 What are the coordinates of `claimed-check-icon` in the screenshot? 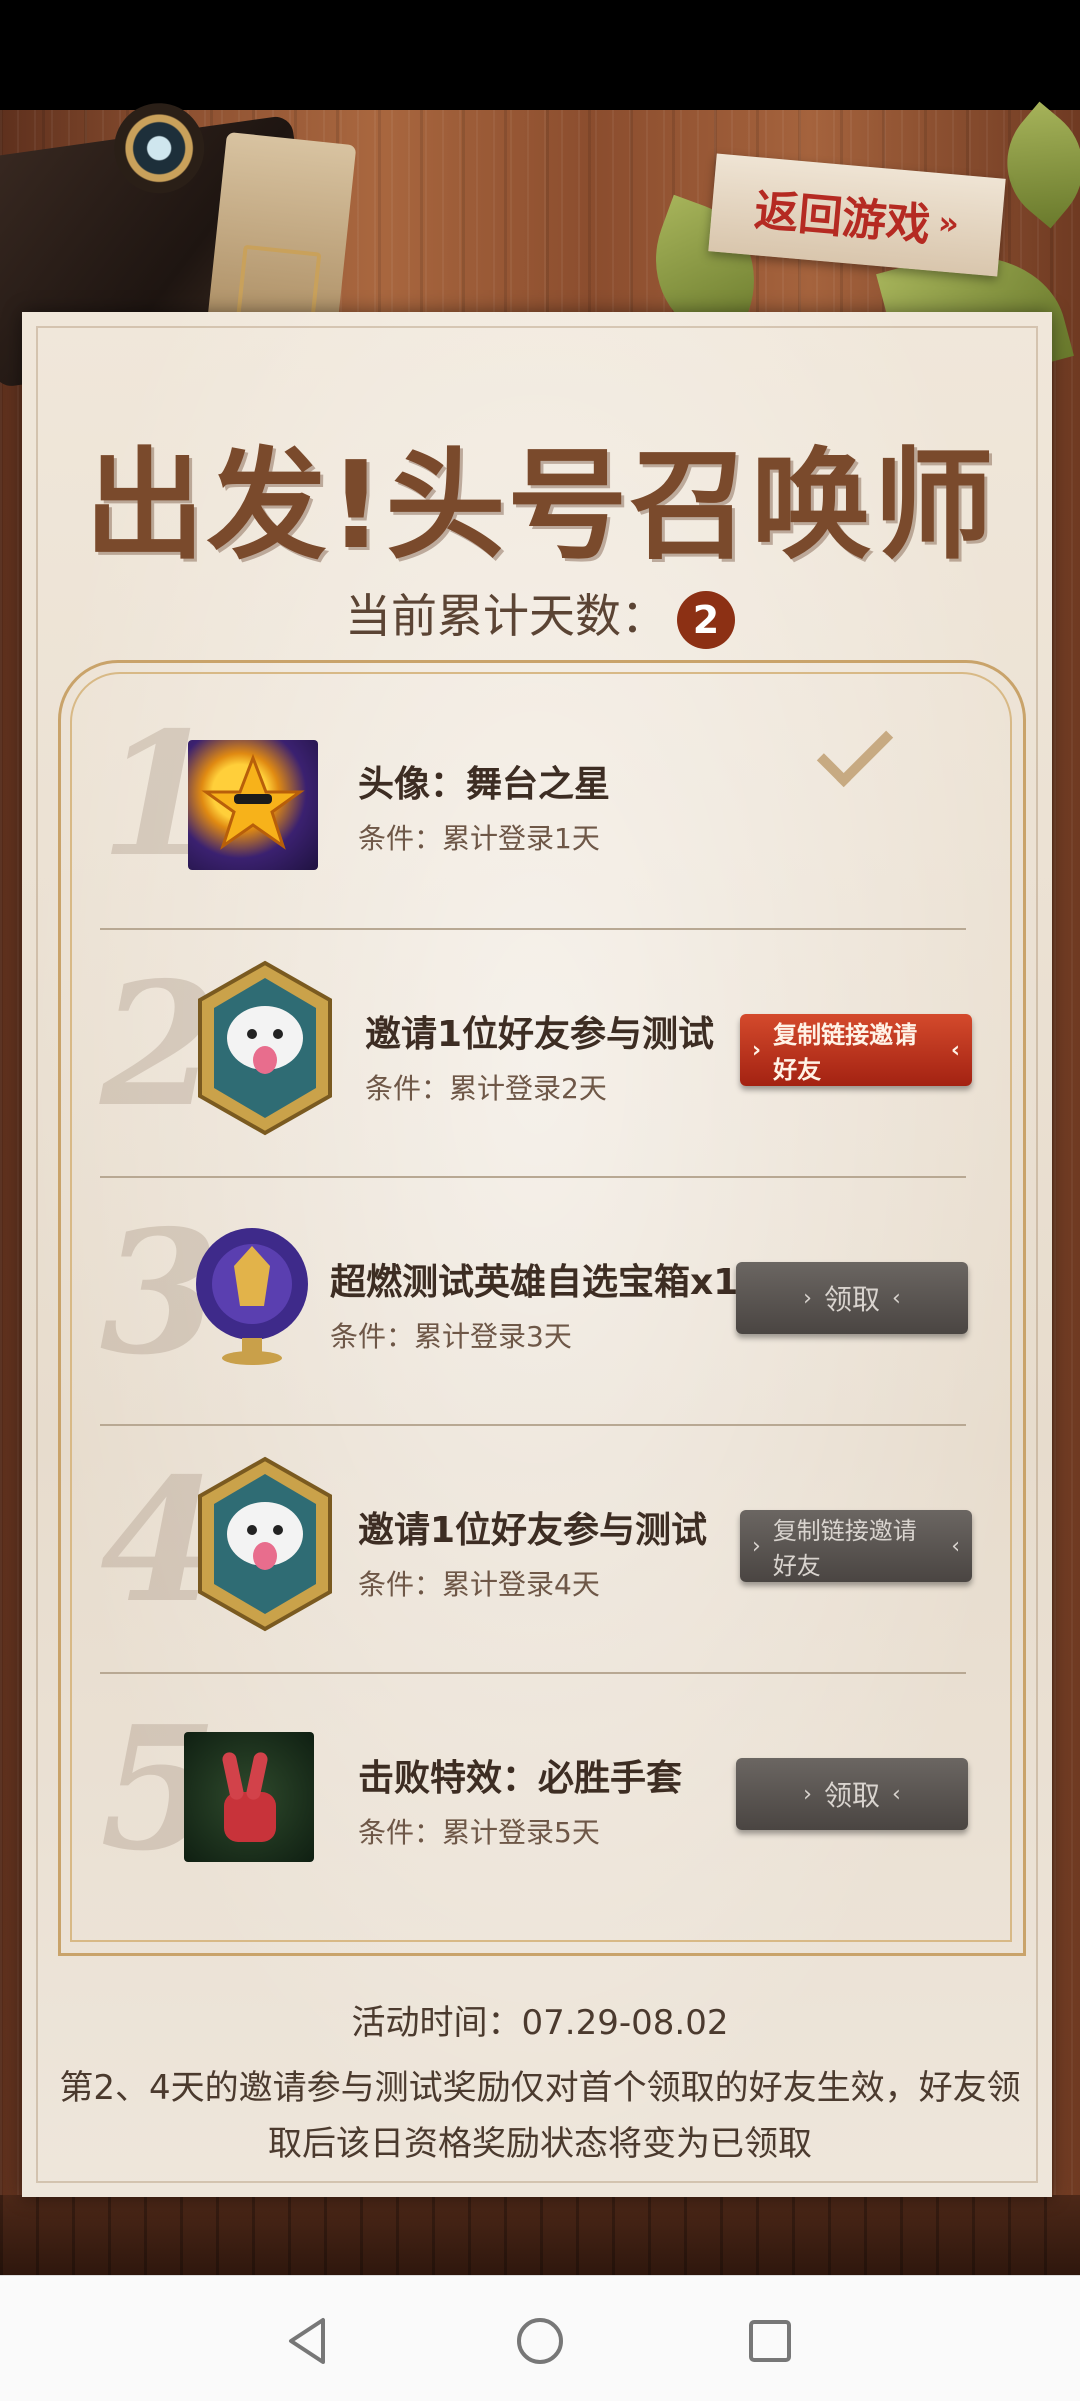 It's located at (855, 749).